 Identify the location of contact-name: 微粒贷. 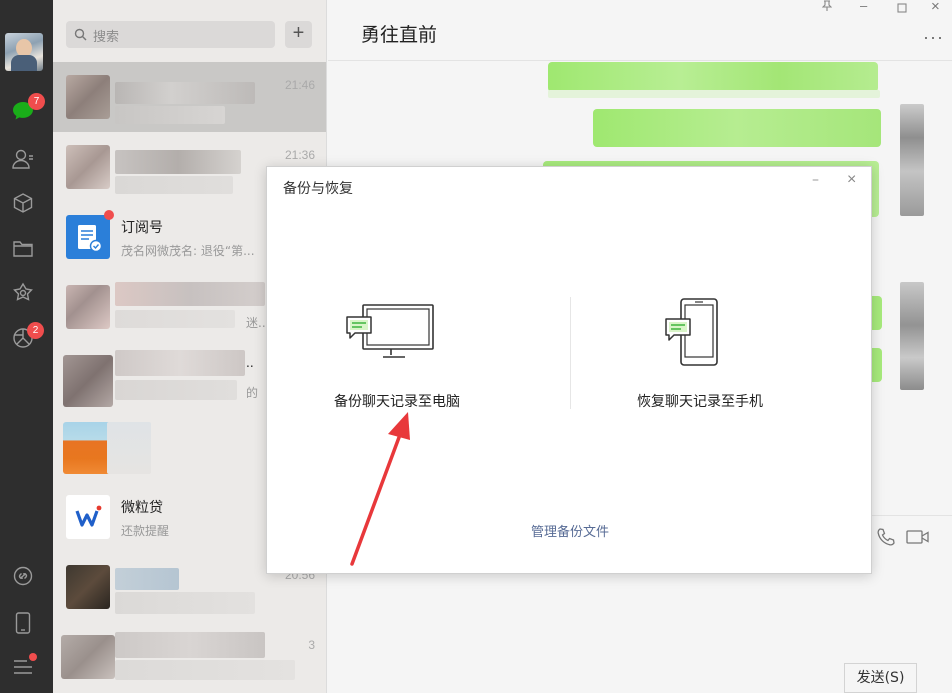
(142, 508).